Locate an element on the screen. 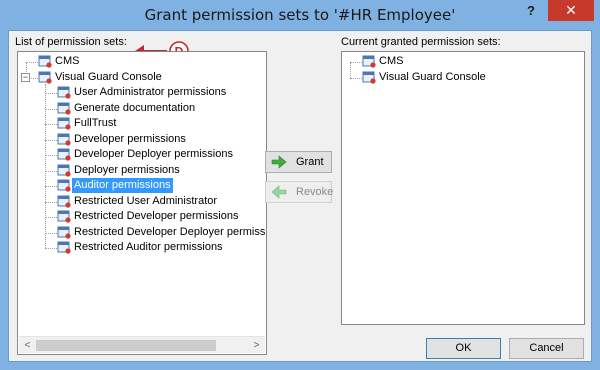  window-title: Grant permission sets to '#HR Employee' is located at coordinates (300, 15).